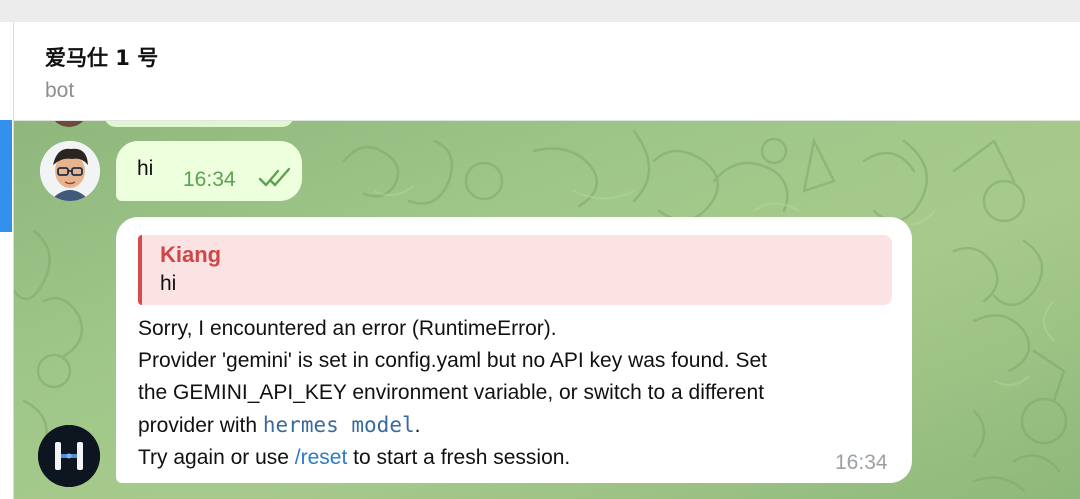  I want to click on outgoing-message-time: 16:34, so click(209, 179).